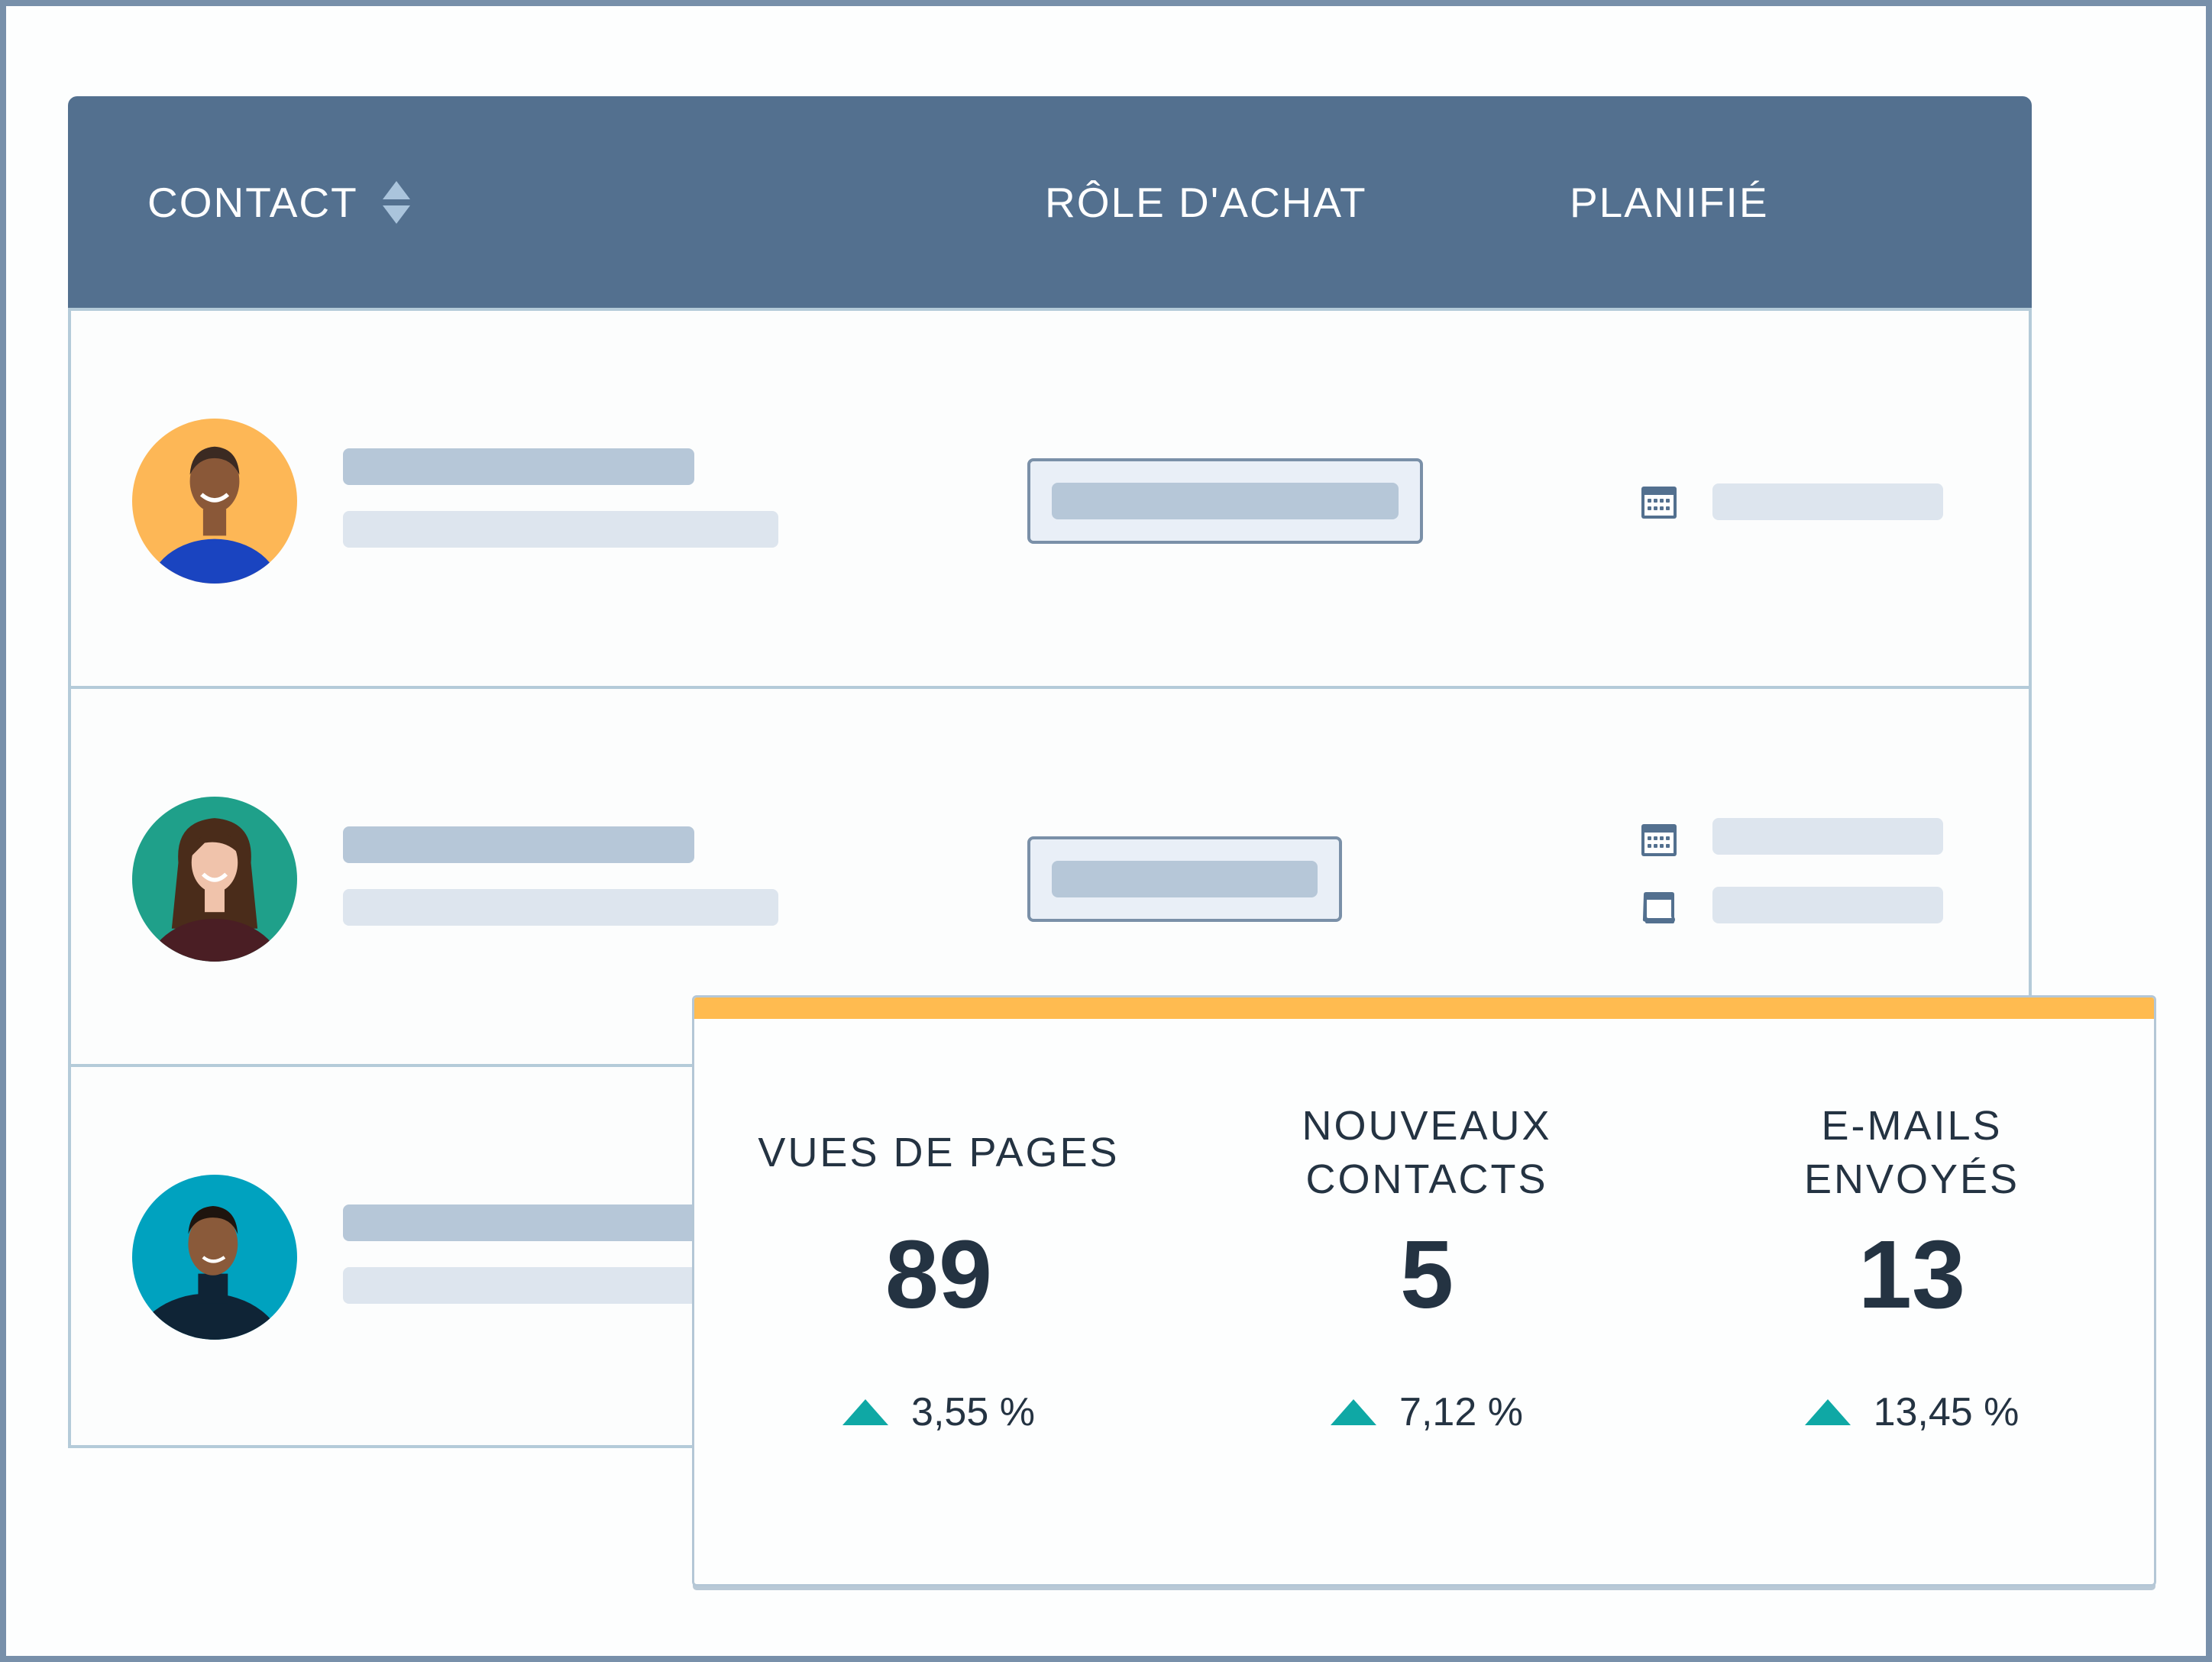 This screenshot has height=1662, width=2212. Describe the element at coordinates (1911, 1153) in the screenshot. I see `metric-label: E-MAILS ENVOYÉS` at that location.